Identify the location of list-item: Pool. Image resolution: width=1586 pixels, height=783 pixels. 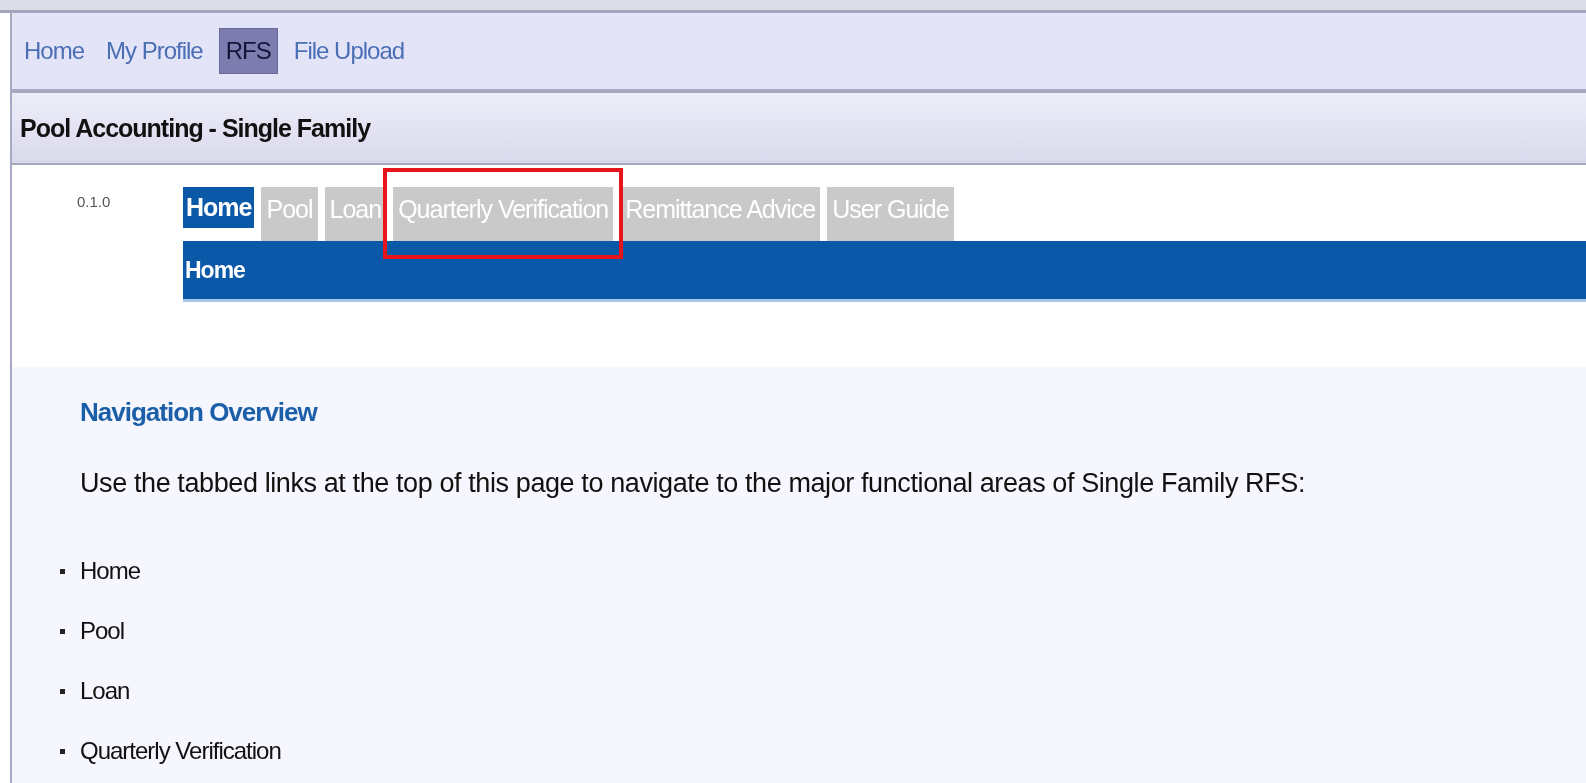
(102, 631).